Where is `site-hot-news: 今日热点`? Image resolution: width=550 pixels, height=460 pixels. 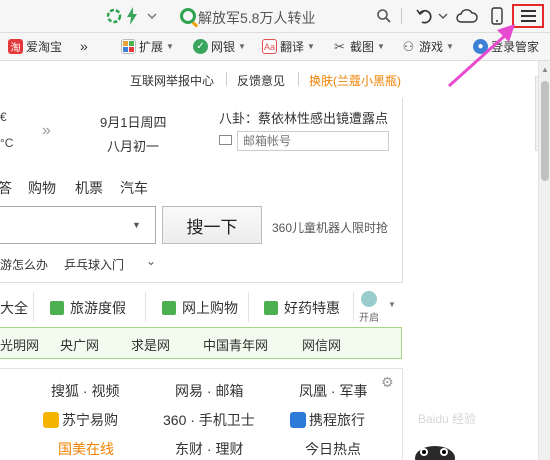
site-hot-news: 今日热点 is located at coordinates (333, 449).